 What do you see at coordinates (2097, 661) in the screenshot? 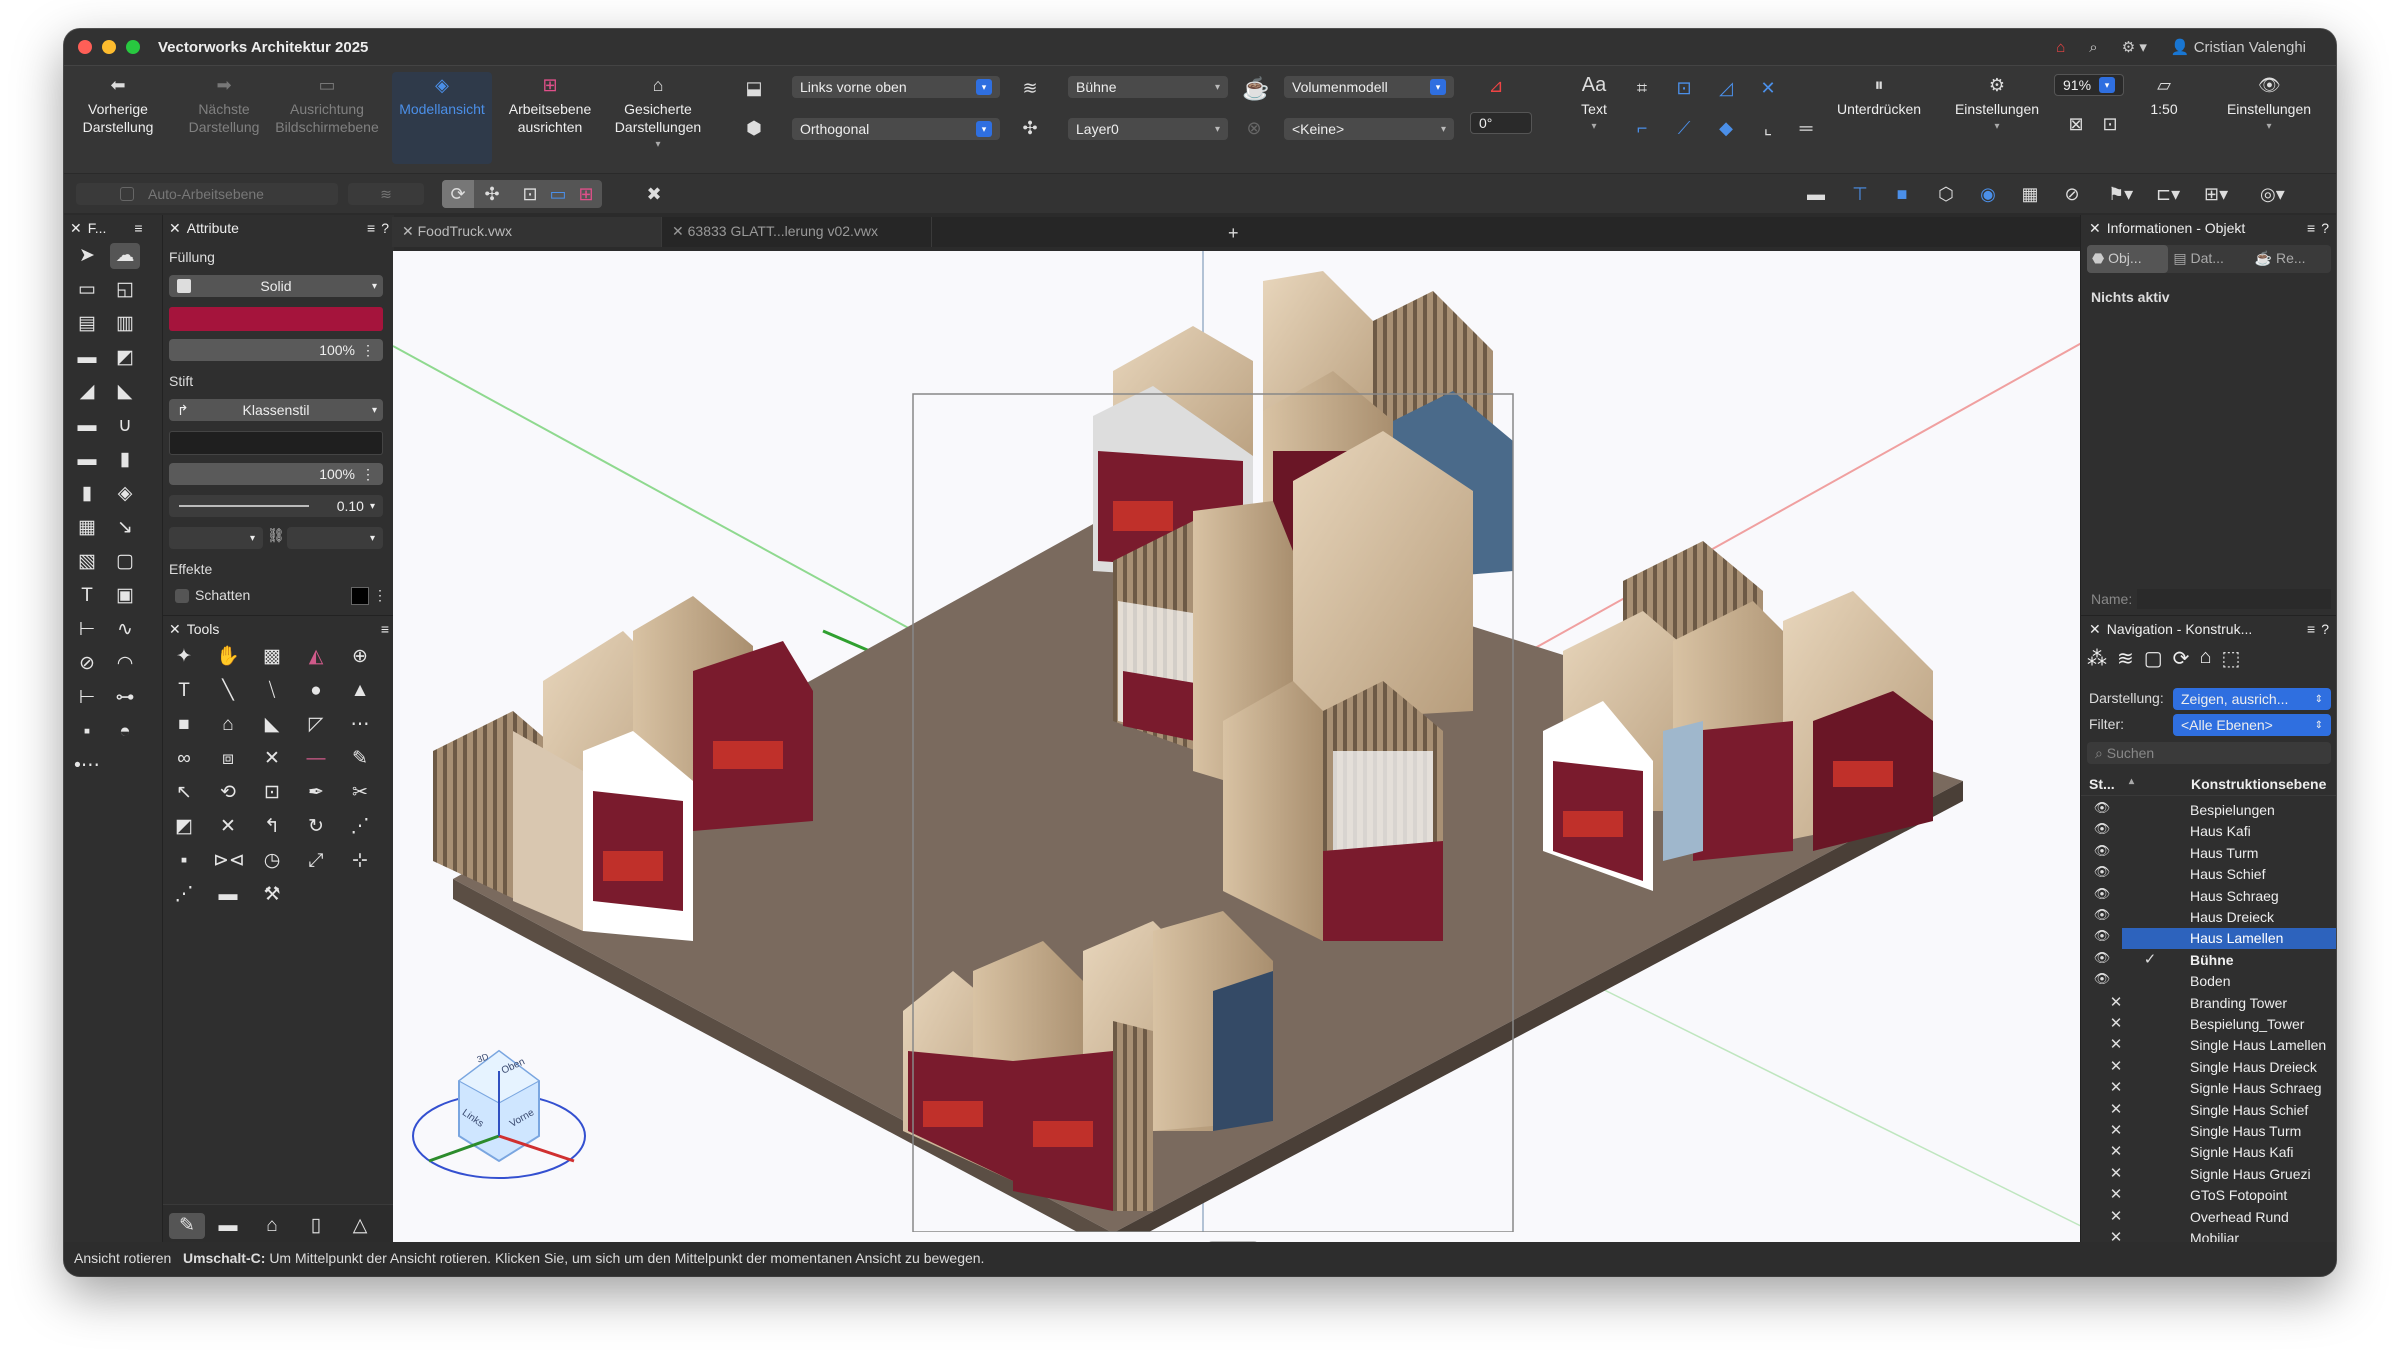
I see `classes-icon: ⁂` at bounding box center [2097, 661].